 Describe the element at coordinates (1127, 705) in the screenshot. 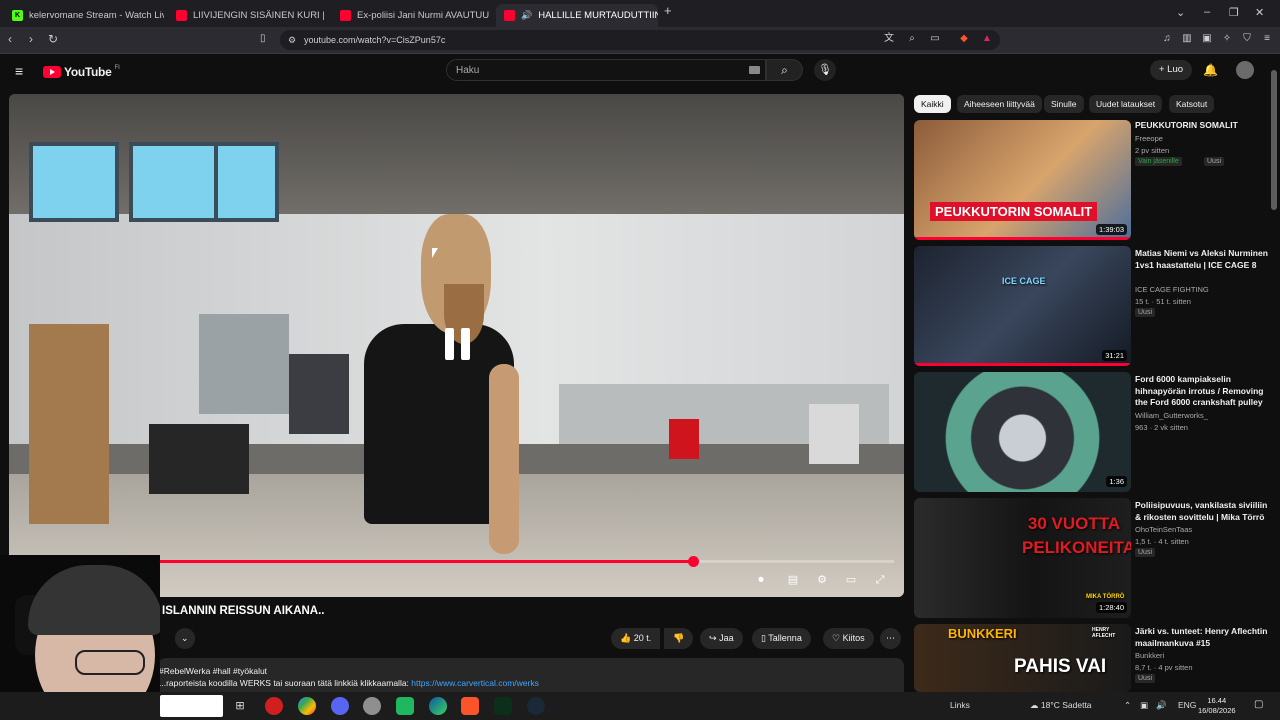

I see `tray-overflow-icon: ⌃` at that location.